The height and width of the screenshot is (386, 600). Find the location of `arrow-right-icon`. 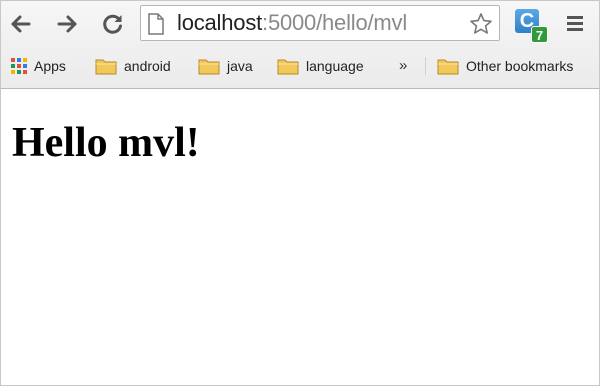

arrow-right-icon is located at coordinates (67, 24).